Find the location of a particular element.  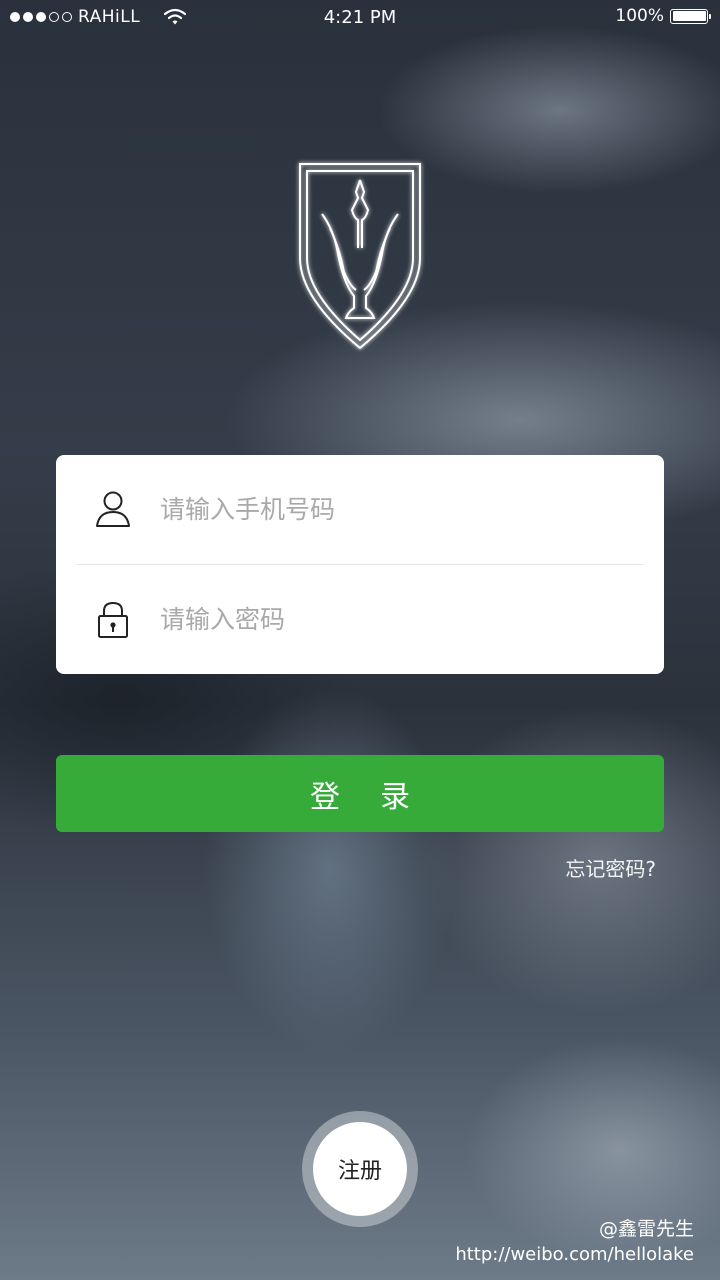

lock-icon is located at coordinates (113, 619).